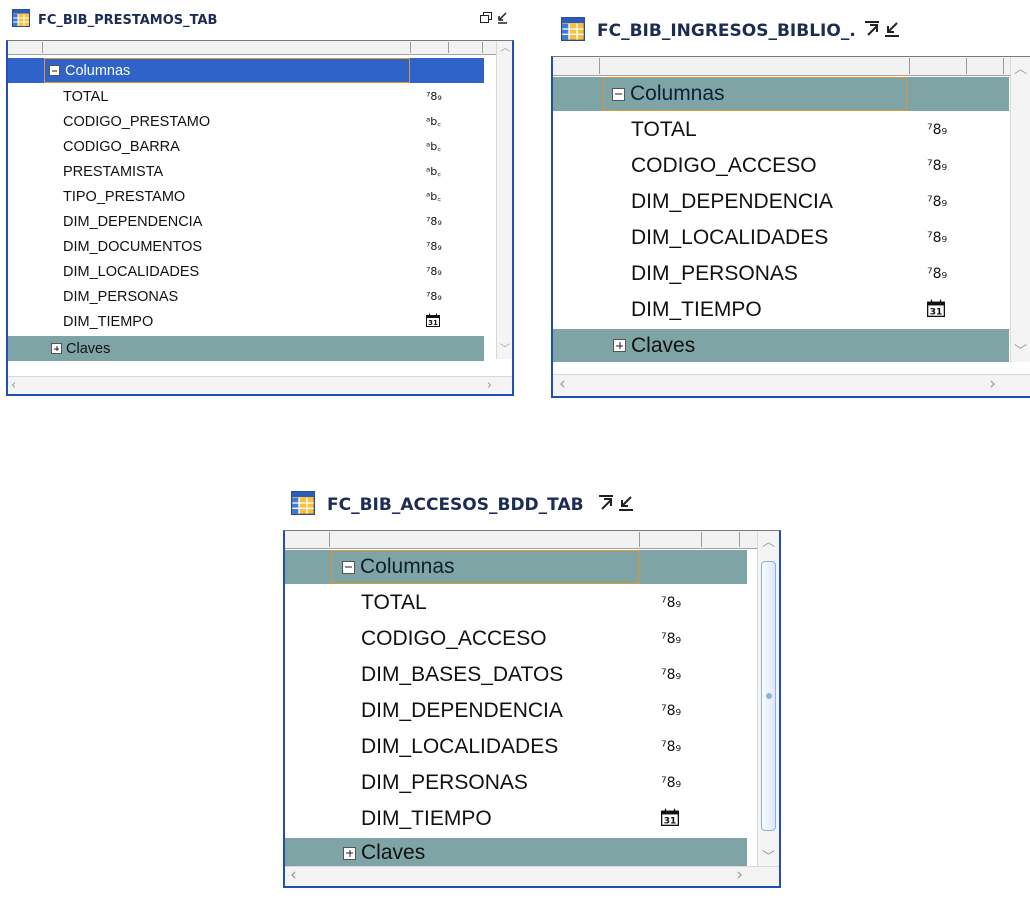 Image resolution: width=1030 pixels, height=899 pixels. What do you see at coordinates (246, 146) in the screenshot?
I see `column-row: CODIGO_BARRA ᵃb꜀` at bounding box center [246, 146].